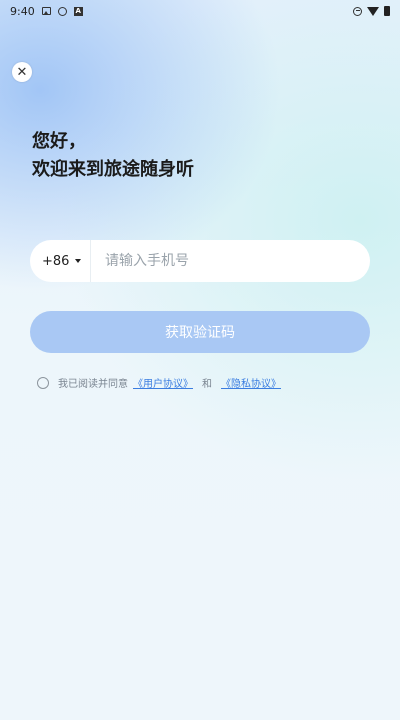 The image size is (400, 720). I want to click on battery-icon, so click(387, 11).